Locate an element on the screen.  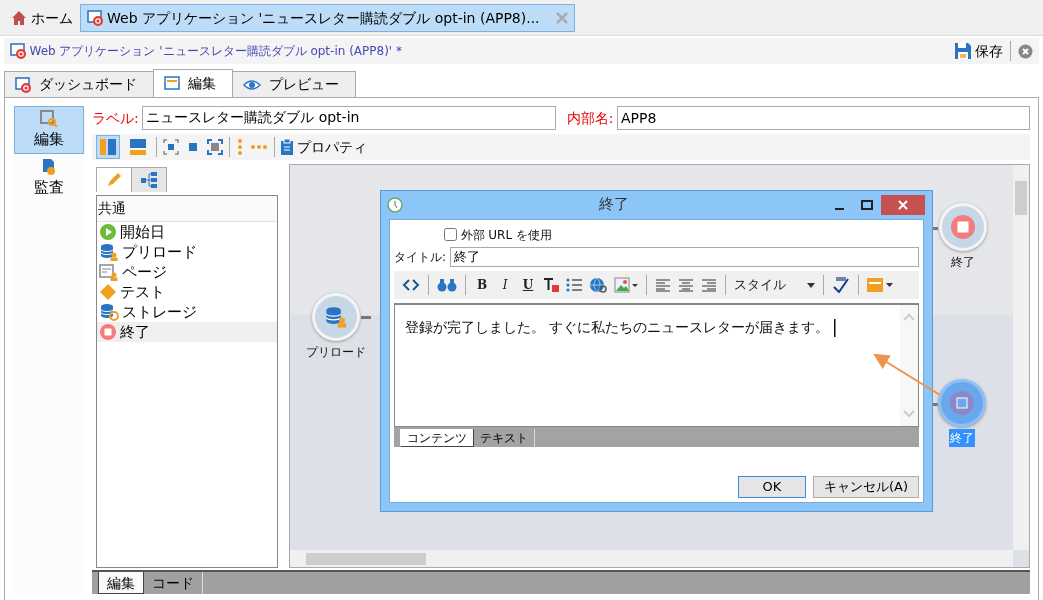
format-button: U is located at coordinates (528, 285).